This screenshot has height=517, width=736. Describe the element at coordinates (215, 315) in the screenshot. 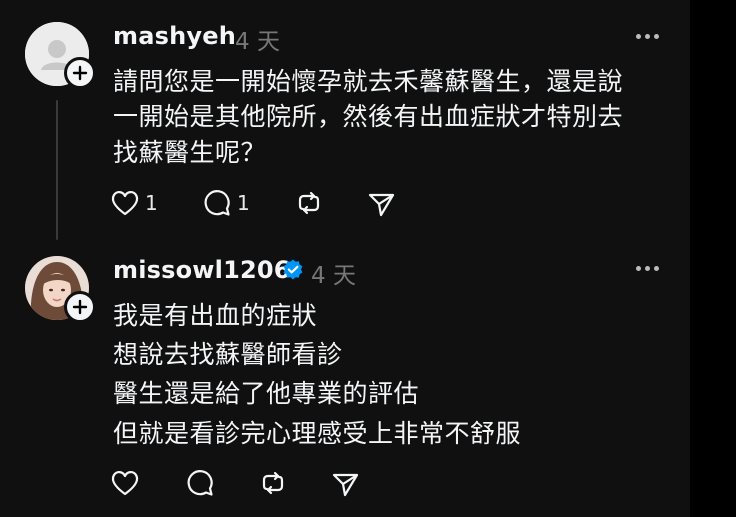

I see `comment-text-line: 我是有出血的症狀` at that location.